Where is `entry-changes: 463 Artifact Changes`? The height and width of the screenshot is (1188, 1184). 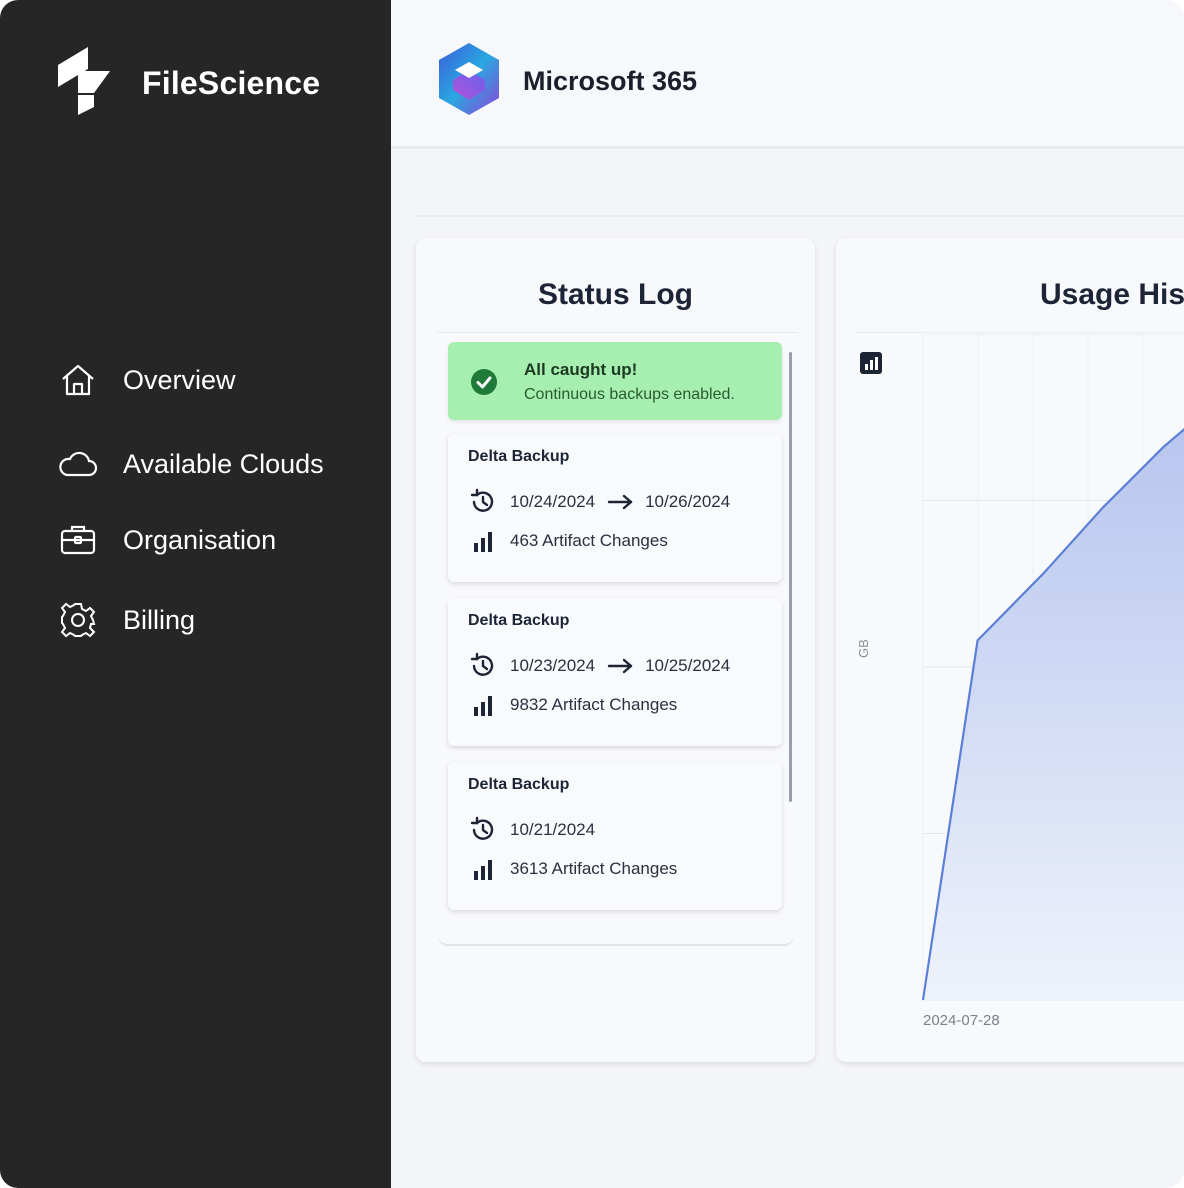
entry-changes: 463 Artifact Changes is located at coordinates (568, 541).